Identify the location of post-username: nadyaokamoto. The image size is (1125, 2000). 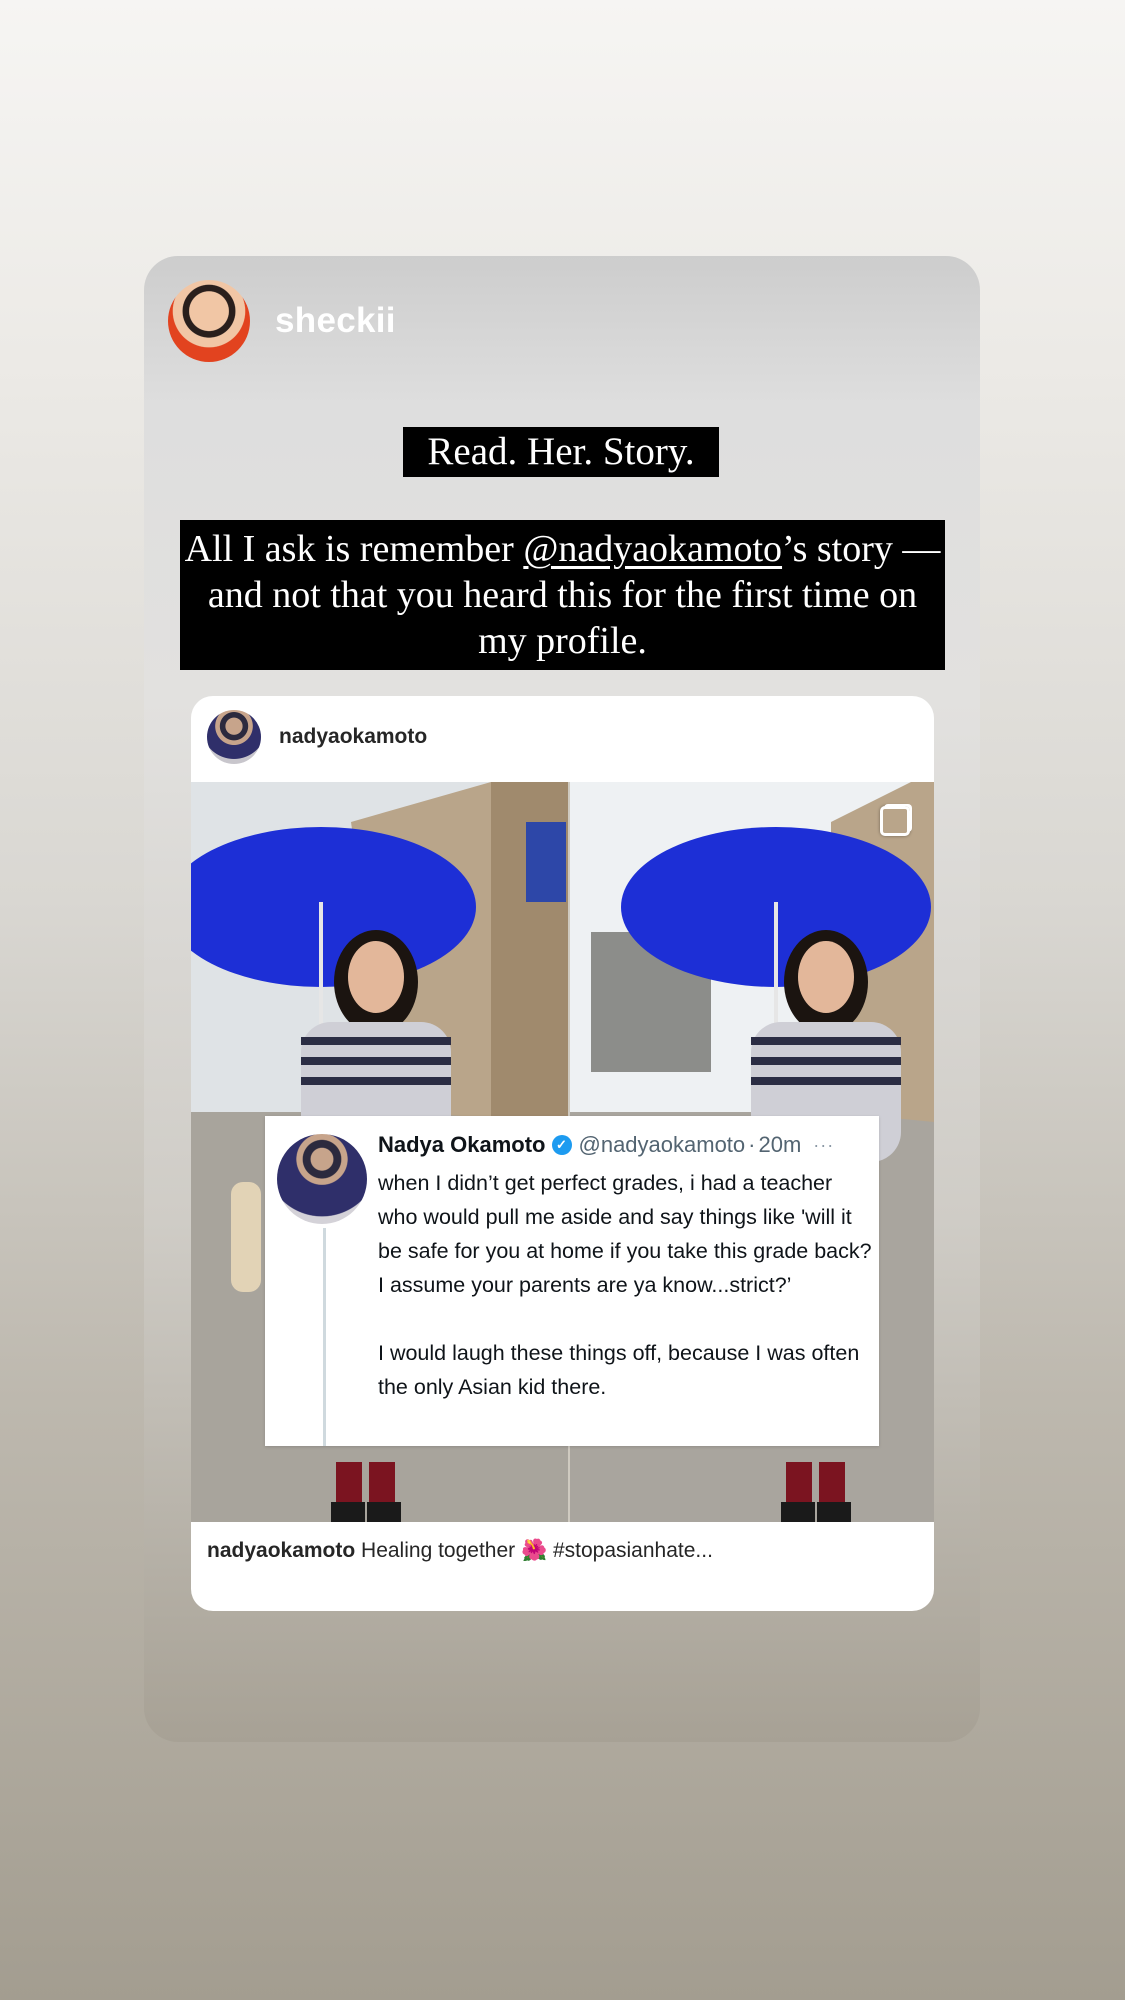
(353, 737).